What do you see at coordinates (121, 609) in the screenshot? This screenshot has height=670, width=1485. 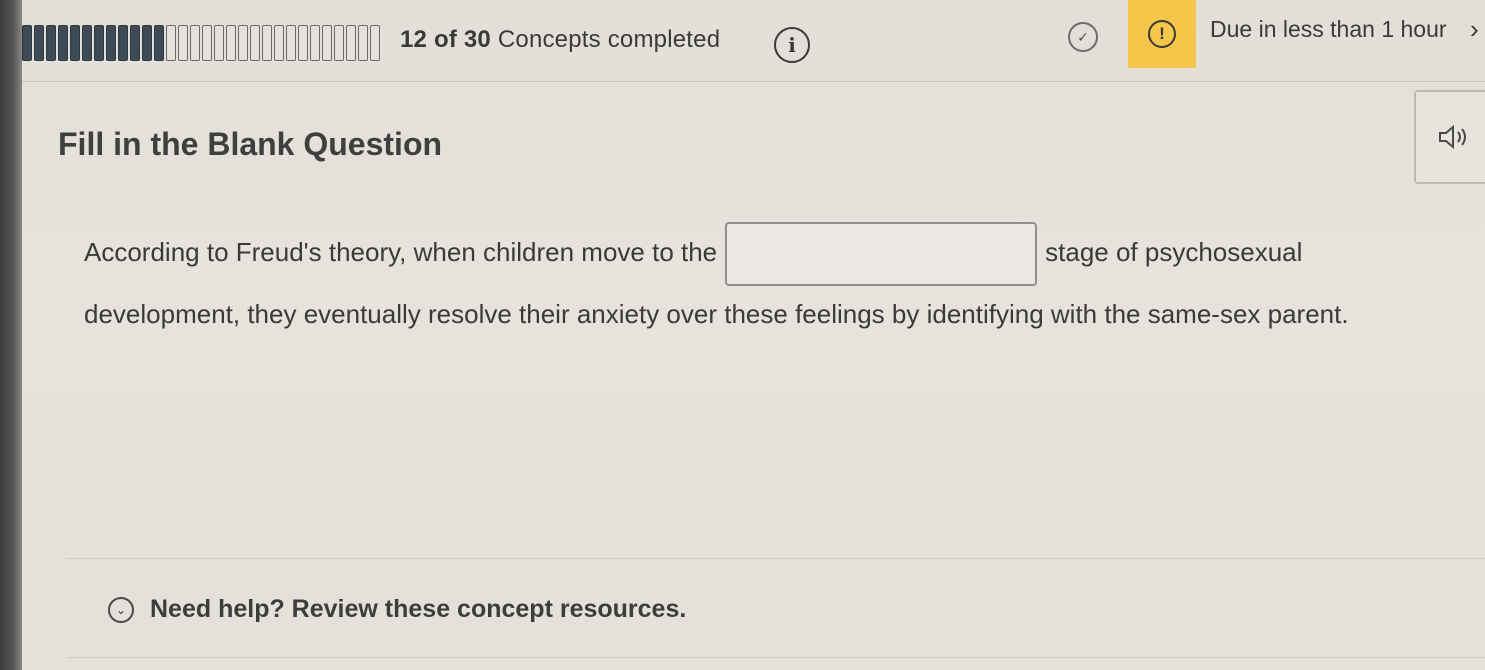 I see `chevron-down-icon: ⌄` at bounding box center [121, 609].